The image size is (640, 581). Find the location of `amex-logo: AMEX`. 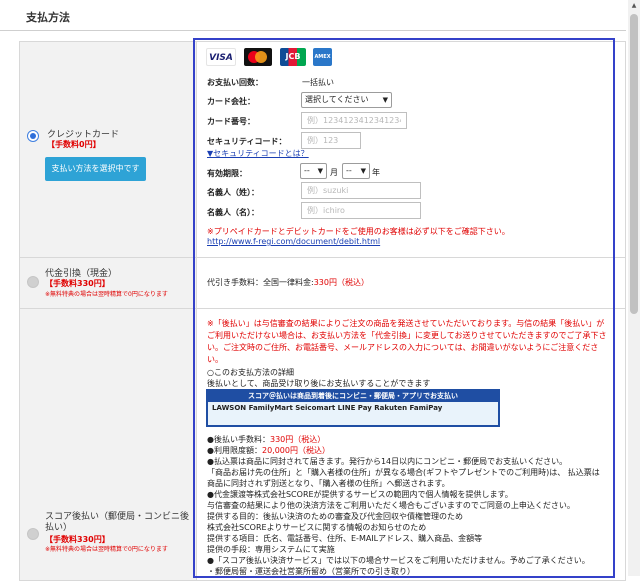

amex-logo: AMEX is located at coordinates (322, 57).